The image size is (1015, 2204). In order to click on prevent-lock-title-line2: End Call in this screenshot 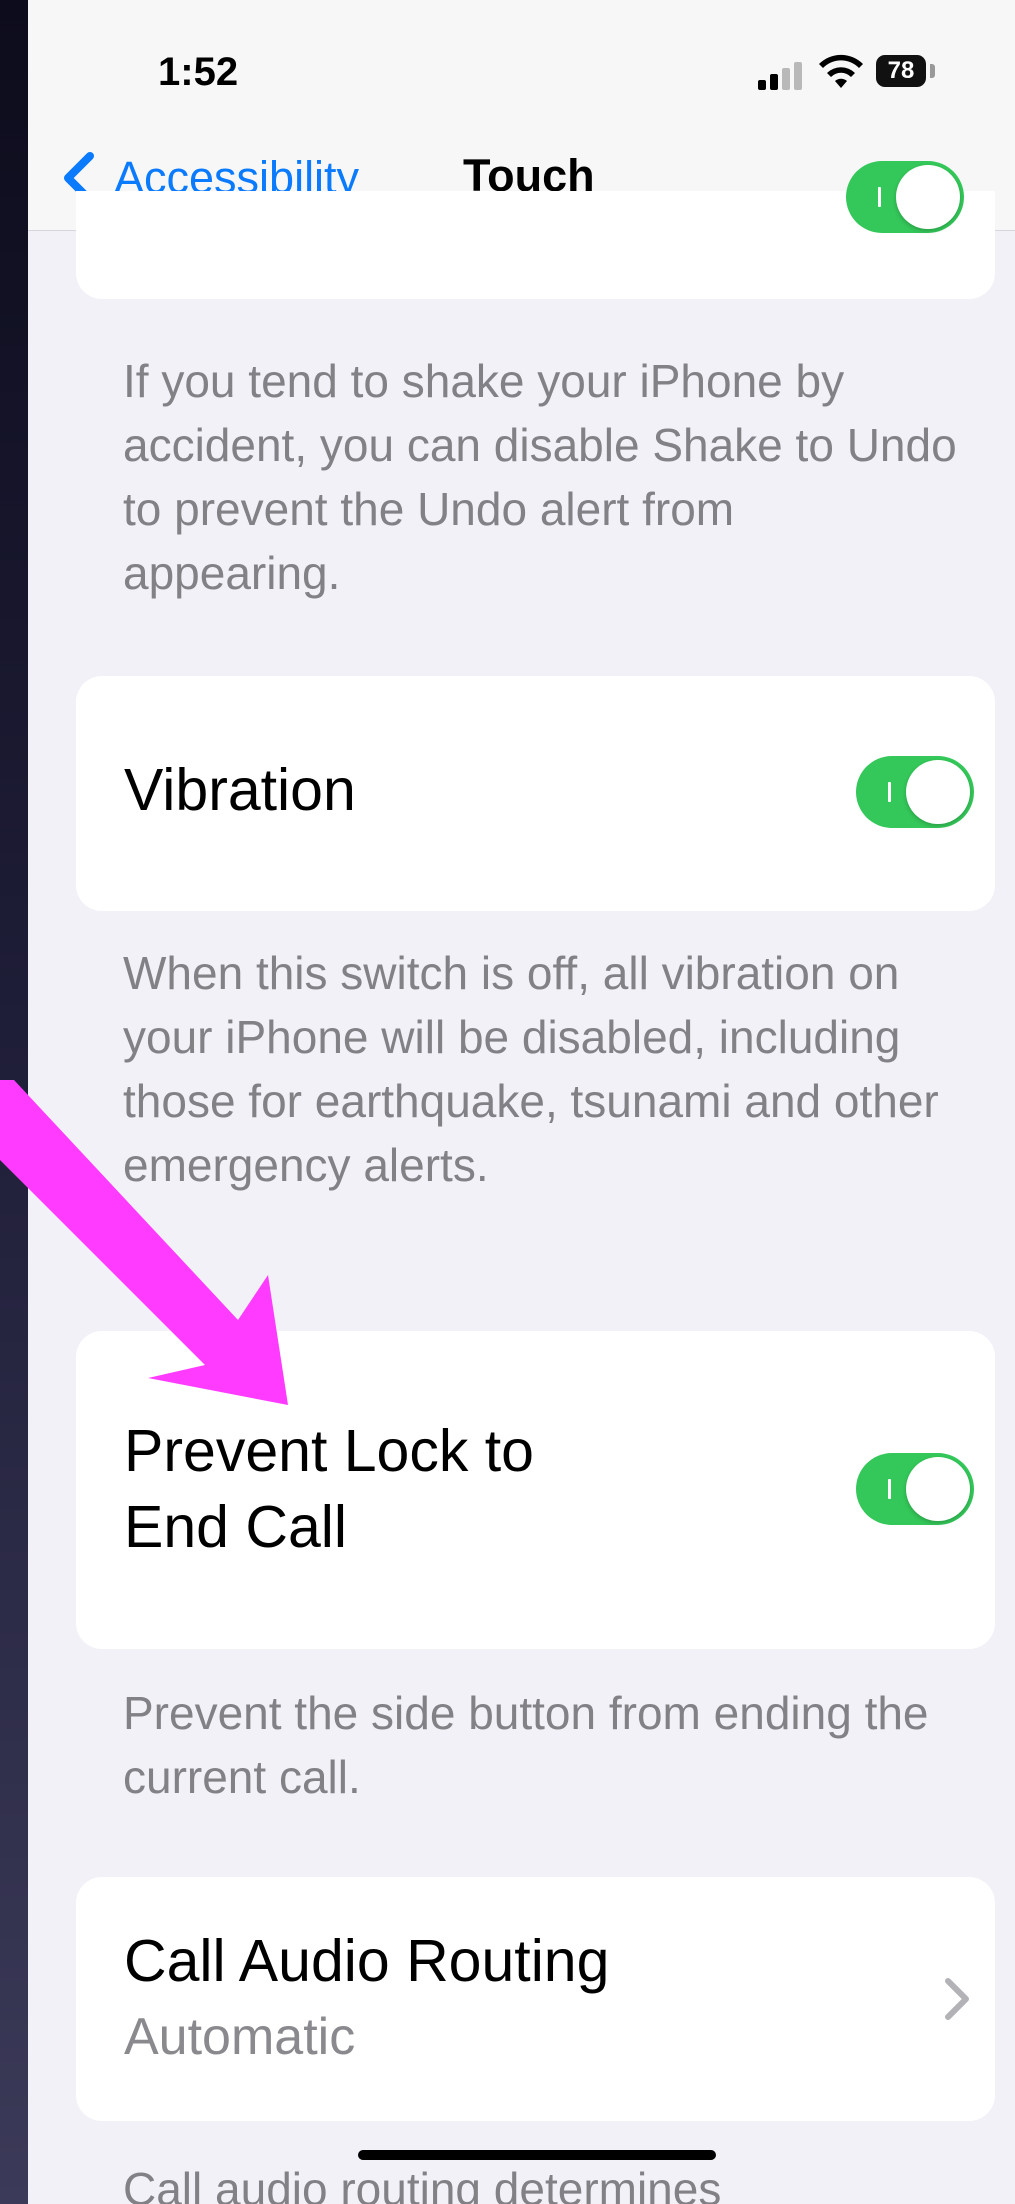, I will do `click(236, 1527)`.